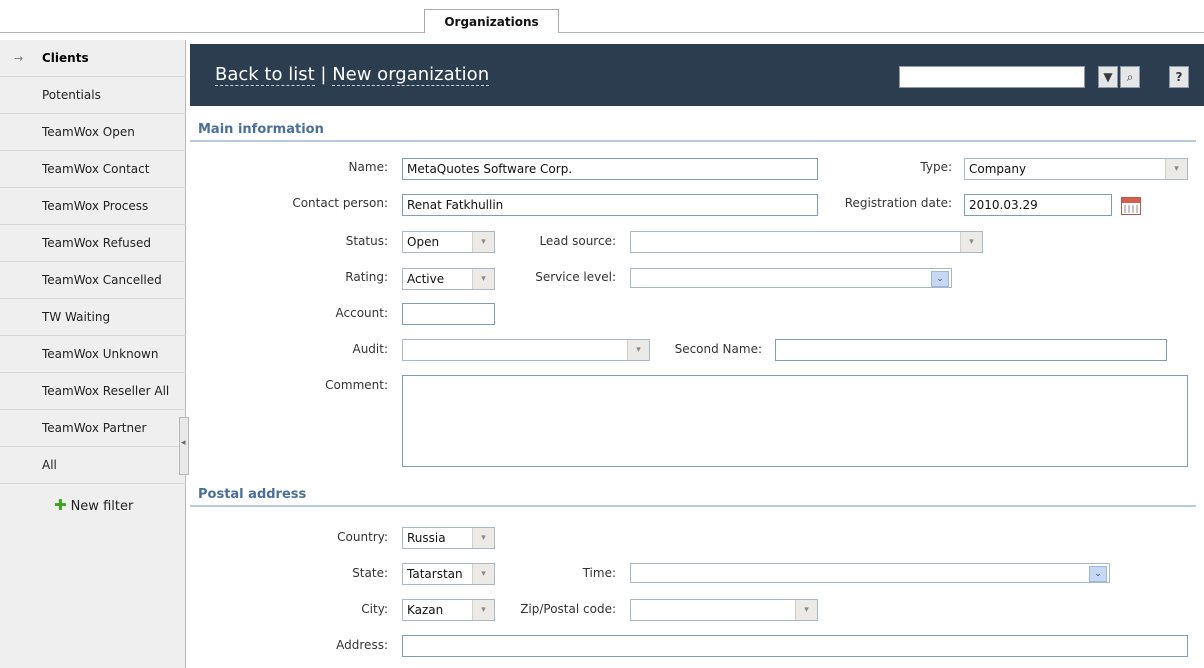 This screenshot has width=1204, height=668. Describe the element at coordinates (93, 465) in the screenshot. I see `sidebar-item-all: All` at that location.